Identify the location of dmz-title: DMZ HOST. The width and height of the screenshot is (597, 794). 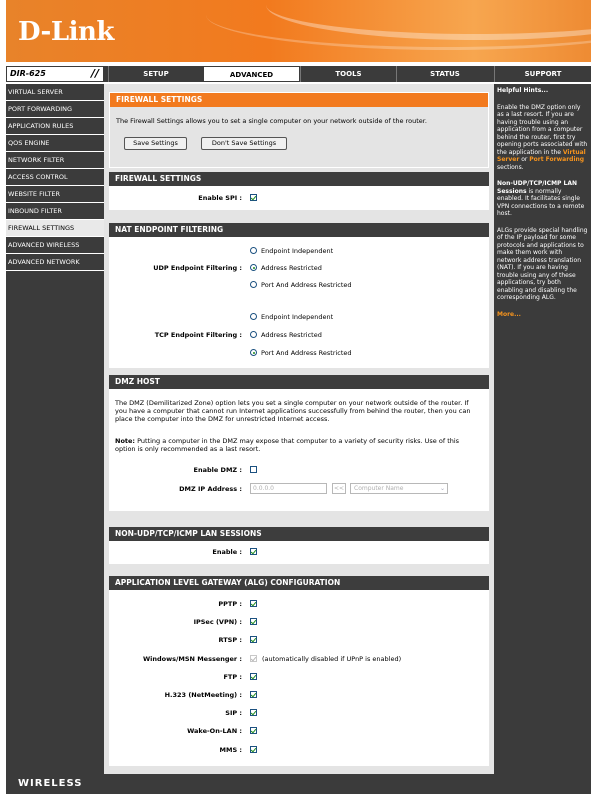
(299, 382).